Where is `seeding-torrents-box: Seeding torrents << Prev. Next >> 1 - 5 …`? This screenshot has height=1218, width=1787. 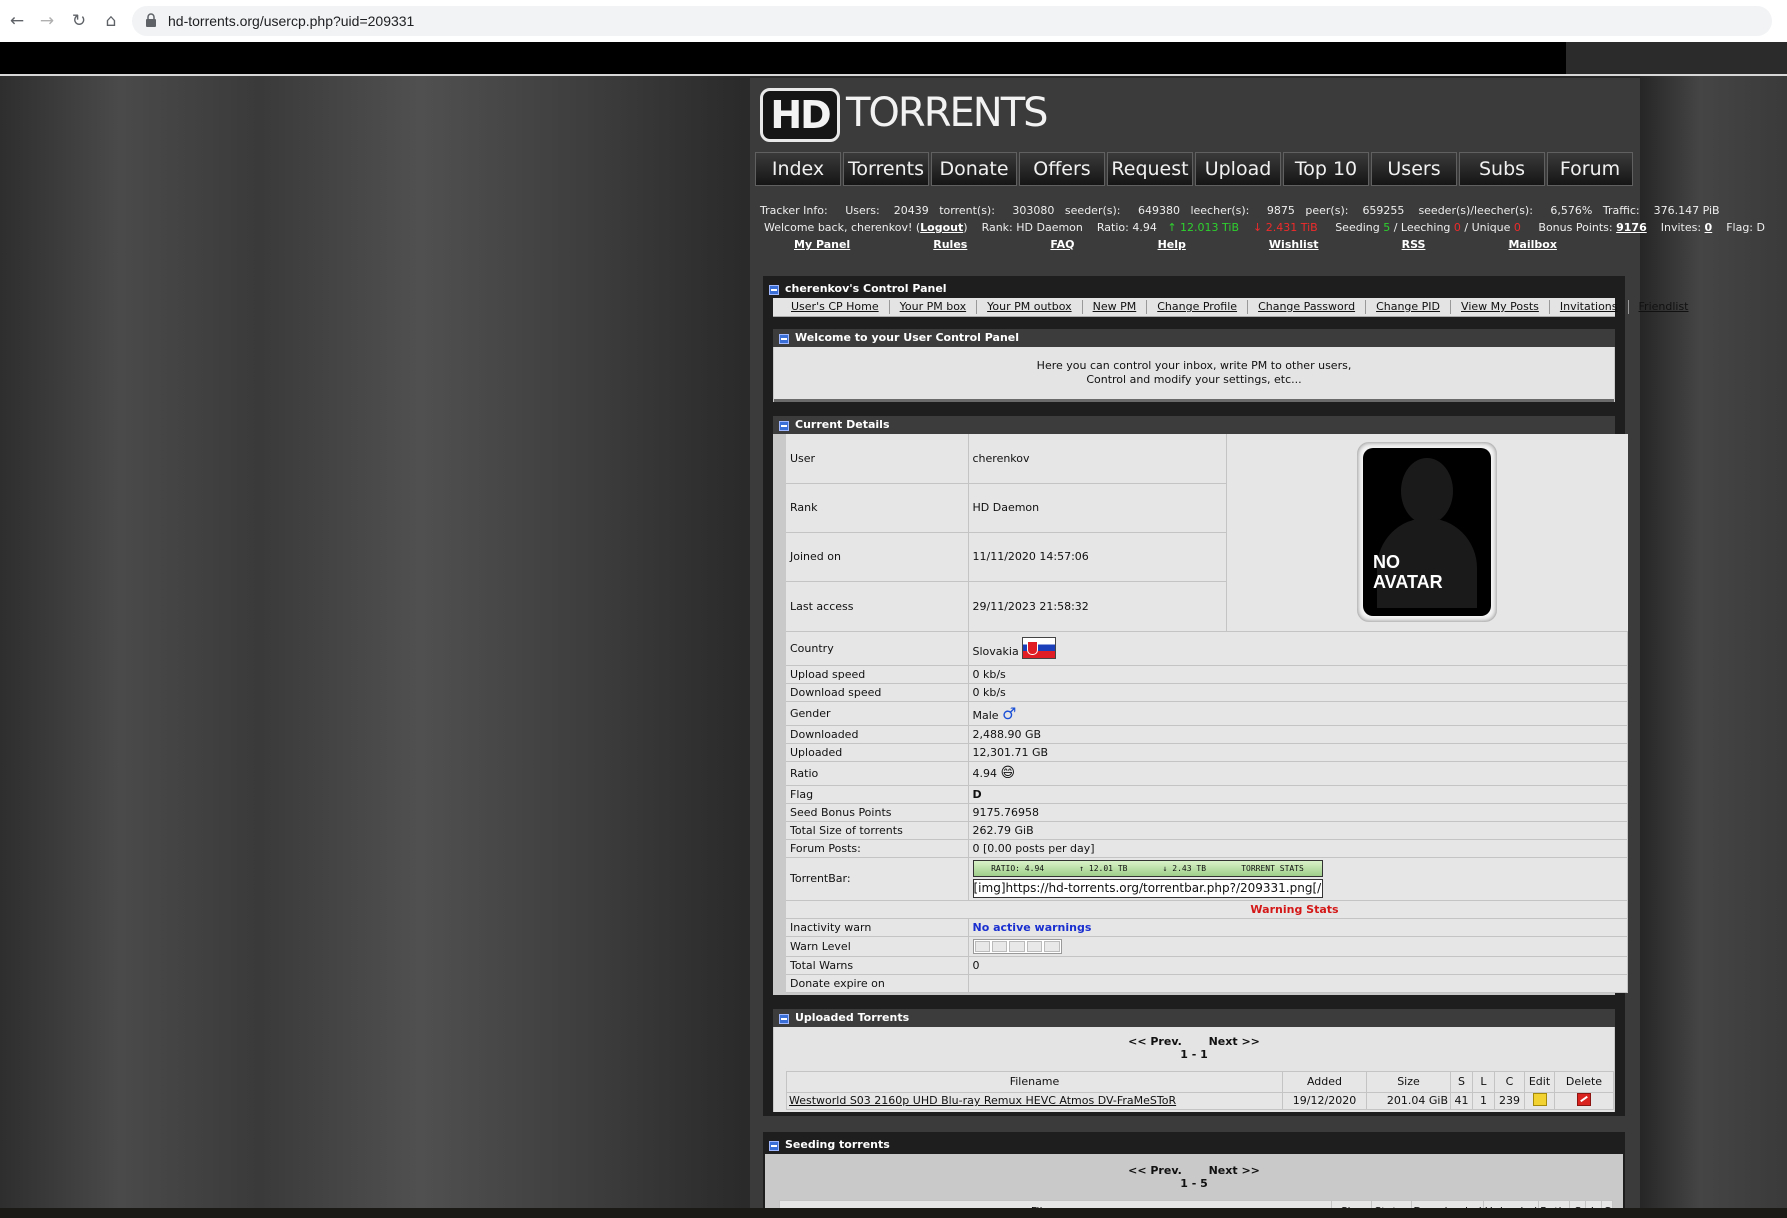 seeding-torrents-box: Seeding torrents << Prev. Next >> 1 - 5 … is located at coordinates (1194, 1175).